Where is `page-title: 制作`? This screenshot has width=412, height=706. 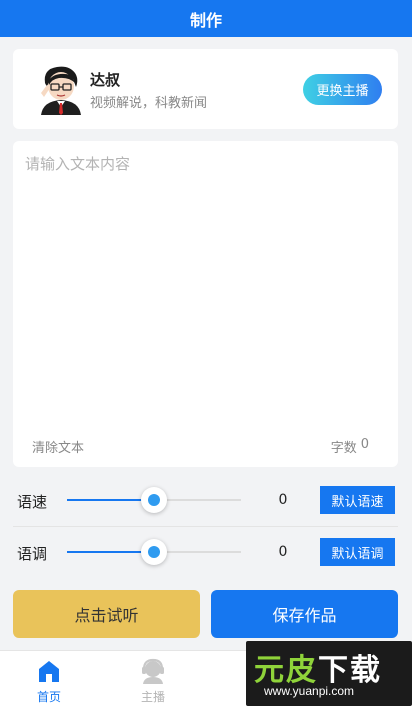
page-title: 制作 is located at coordinates (205, 20).